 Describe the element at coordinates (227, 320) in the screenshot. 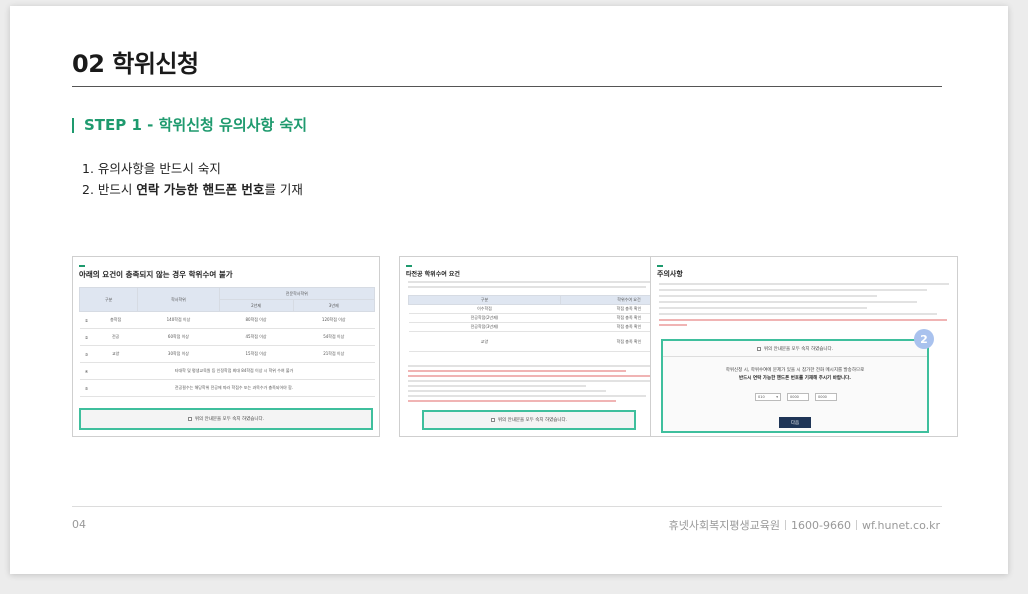

I see `table-row: ① 총학점 140학점 이상 80학점 이상 120학점 이상` at that location.